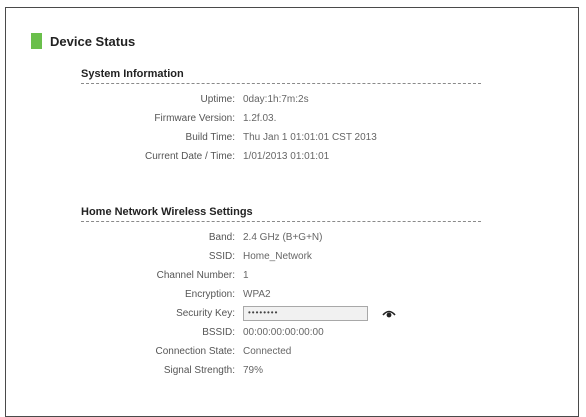 Image resolution: width=586 pixels, height=417 pixels. What do you see at coordinates (283, 332) in the screenshot?
I see `bssid-value: 00:00:00:00:00:00` at bounding box center [283, 332].